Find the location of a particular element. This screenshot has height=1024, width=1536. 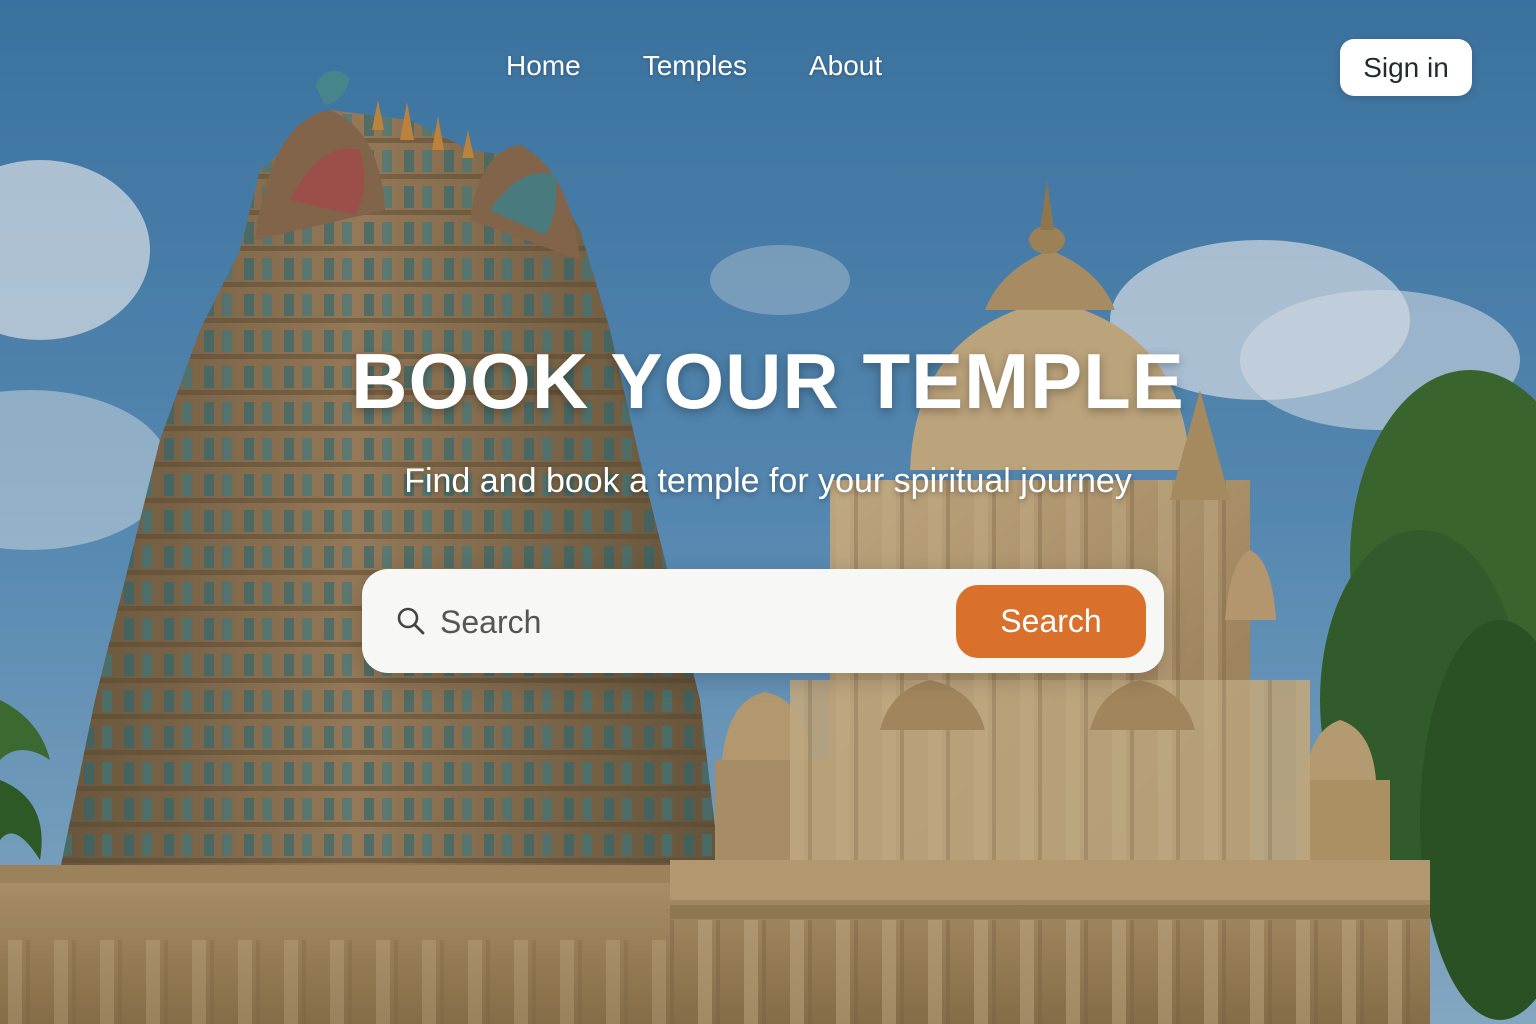

search-bar: Search is located at coordinates (763, 621).